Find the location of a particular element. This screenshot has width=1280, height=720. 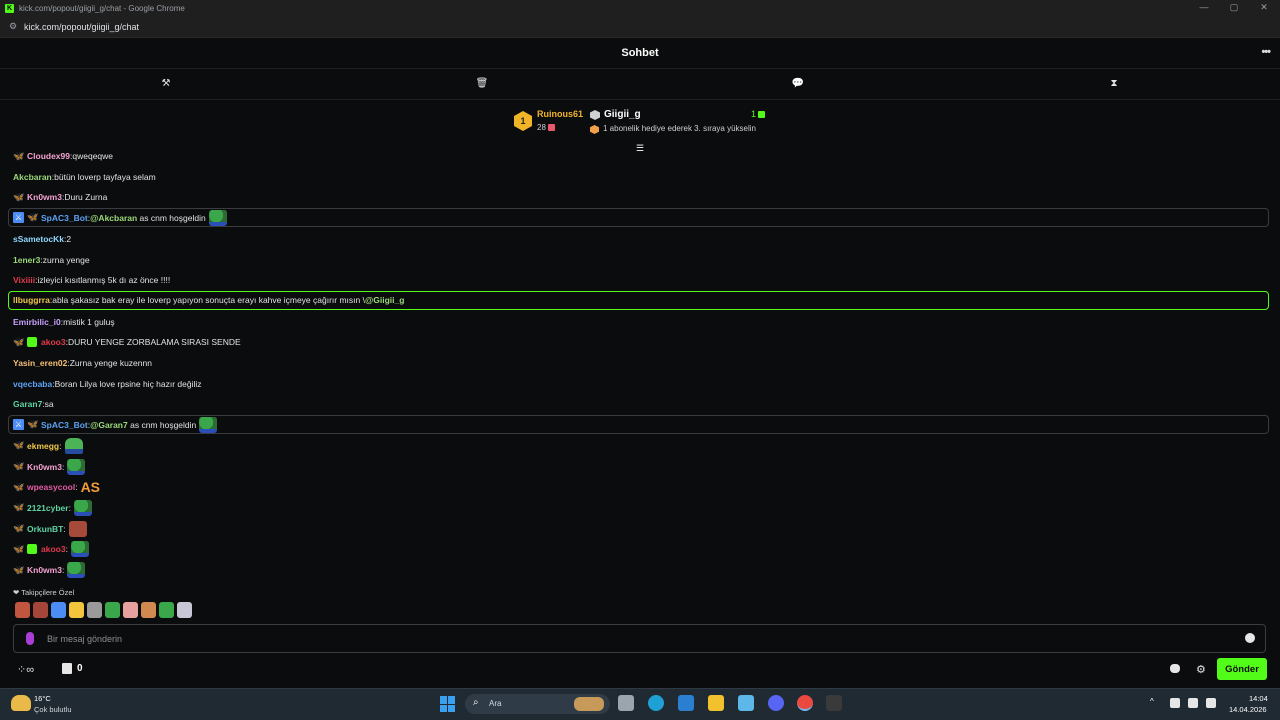

chat-message: 🦋 OrkunBT: is located at coordinates (50, 529).